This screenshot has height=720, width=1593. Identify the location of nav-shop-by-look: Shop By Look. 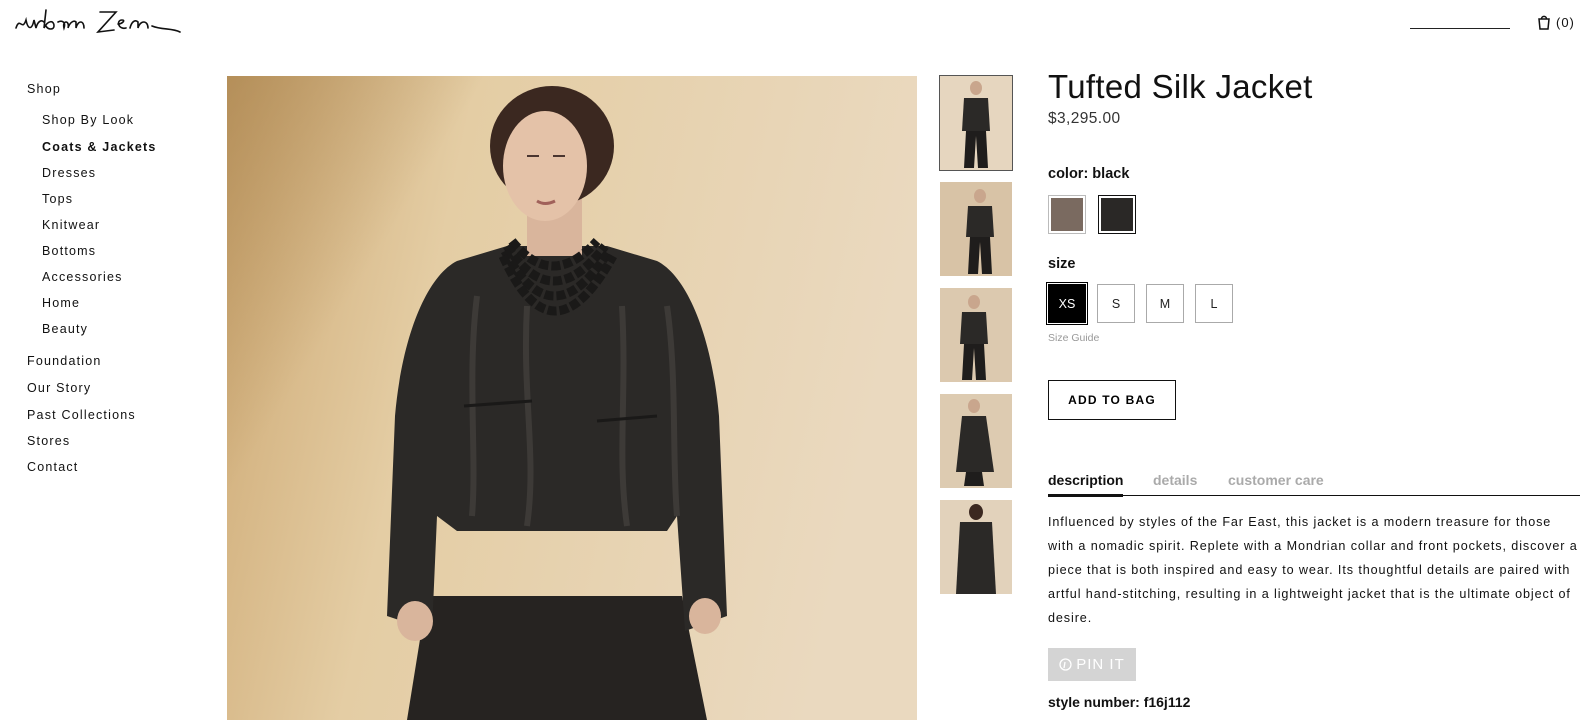
(88, 120).